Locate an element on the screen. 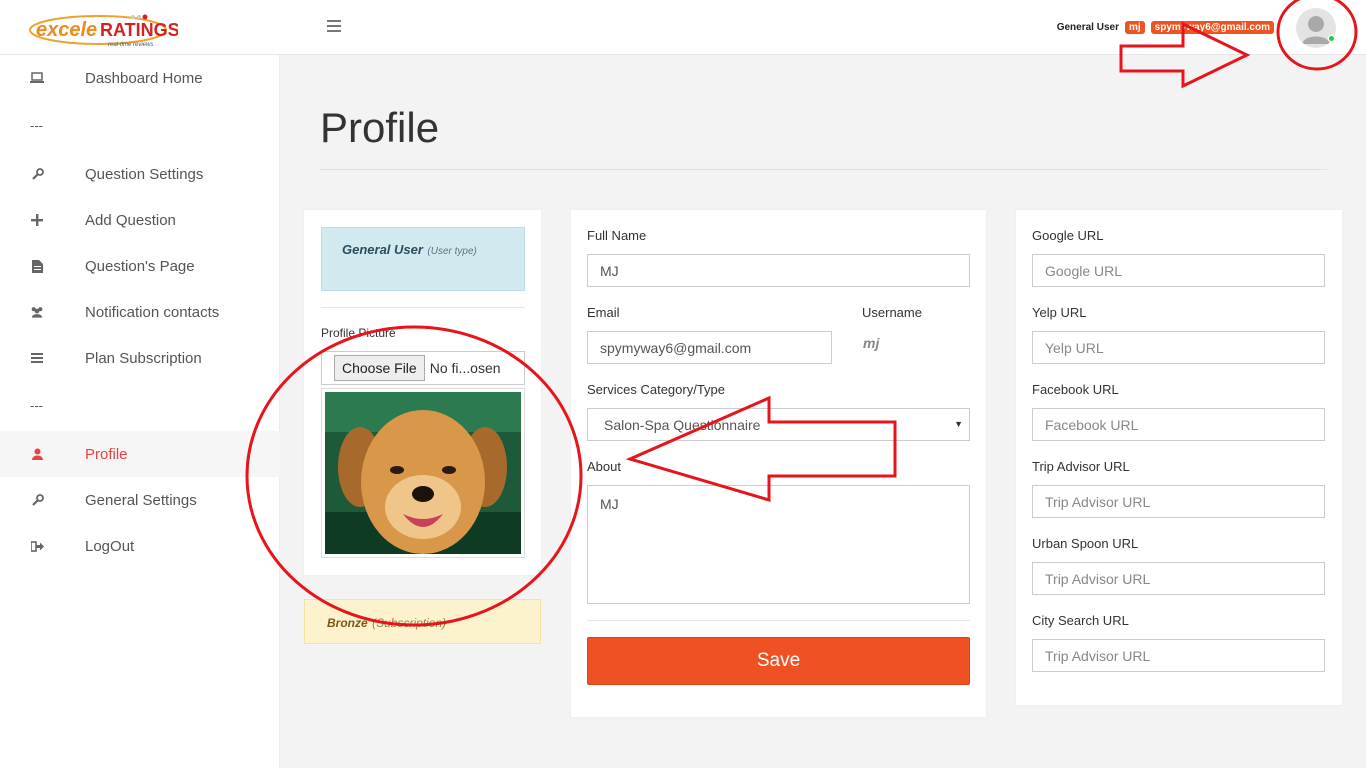 This screenshot has height=768, width=1366. user-info: General User mj spymyway6@gmail.com is located at coordinates (1165, 27).